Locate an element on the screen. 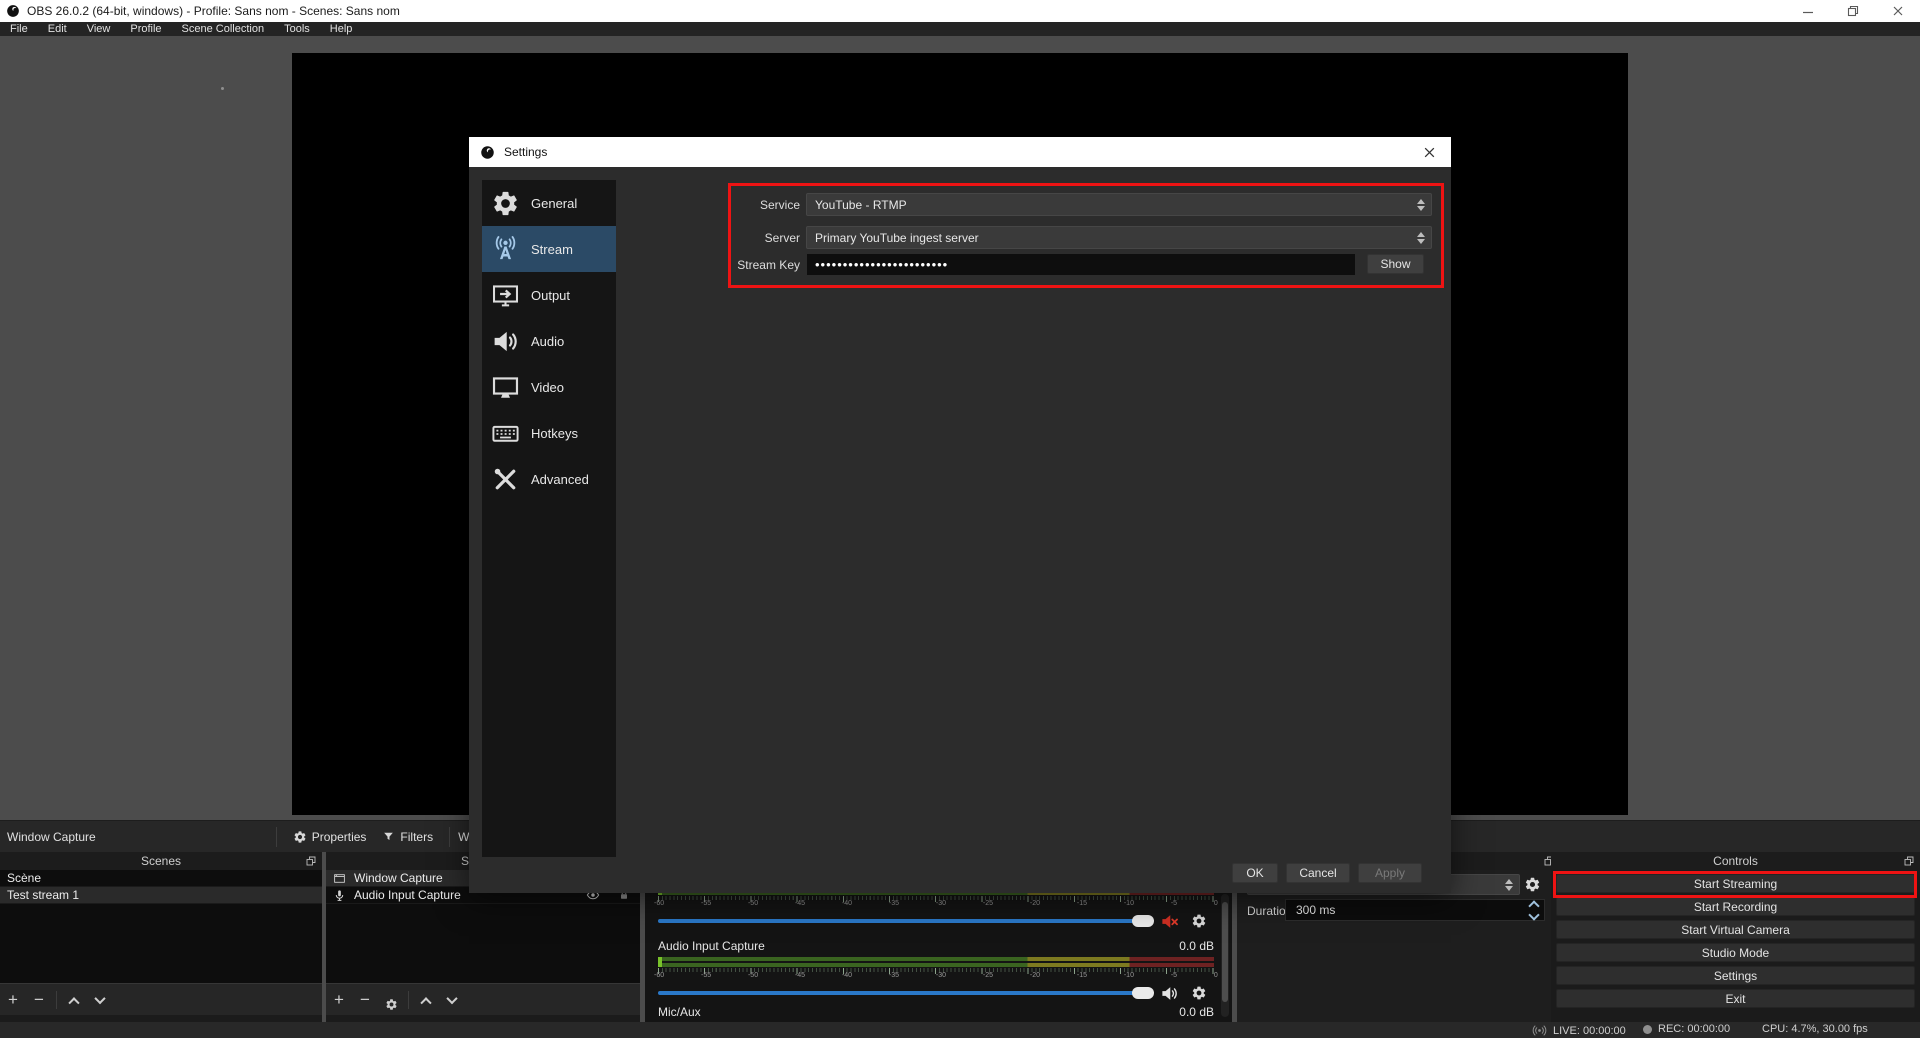 The image size is (1920, 1038). db-value: 0.0 dB is located at coordinates (1196, 946).